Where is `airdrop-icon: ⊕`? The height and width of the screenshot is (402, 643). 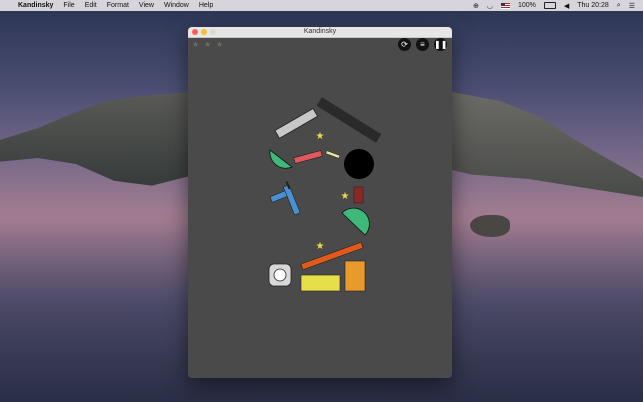
airdrop-icon: ⊕ is located at coordinates (476, 6).